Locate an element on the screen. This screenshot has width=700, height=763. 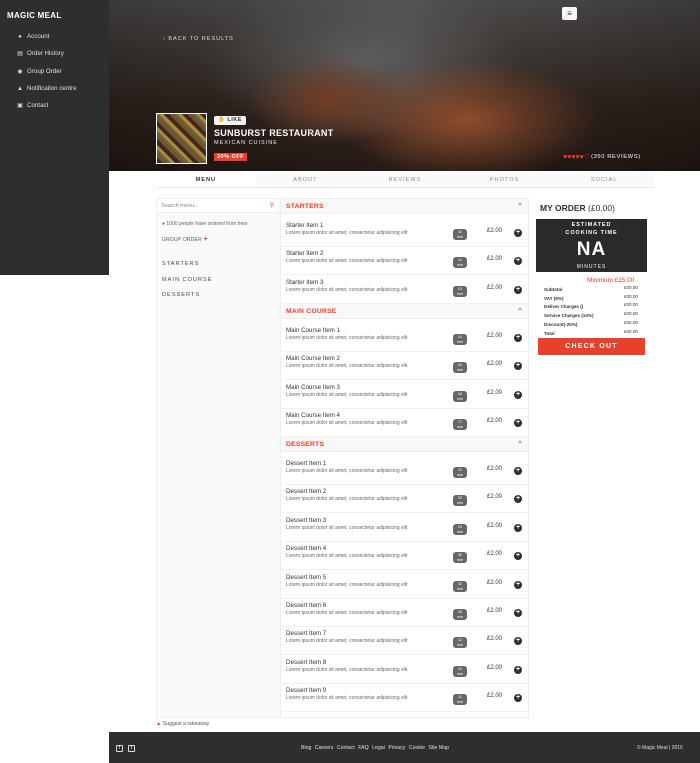
sidebar-item-group-order: ◉ Group Order is located at coordinates (39, 71).